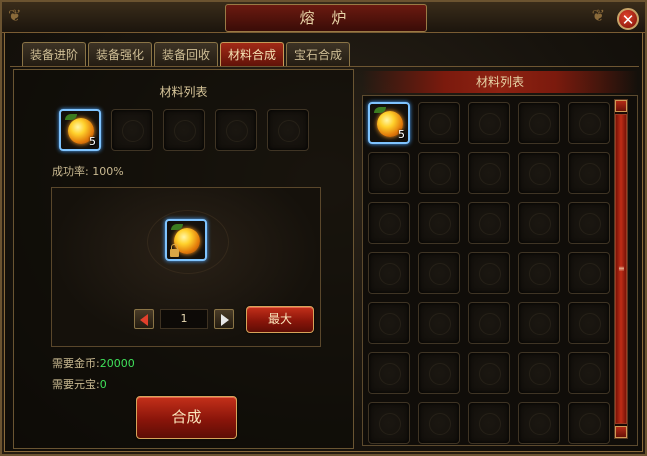 This screenshot has width=647, height=456. What do you see at coordinates (598, 15) in the screenshot?
I see `title-ornament-right-icon: ❦` at bounding box center [598, 15].